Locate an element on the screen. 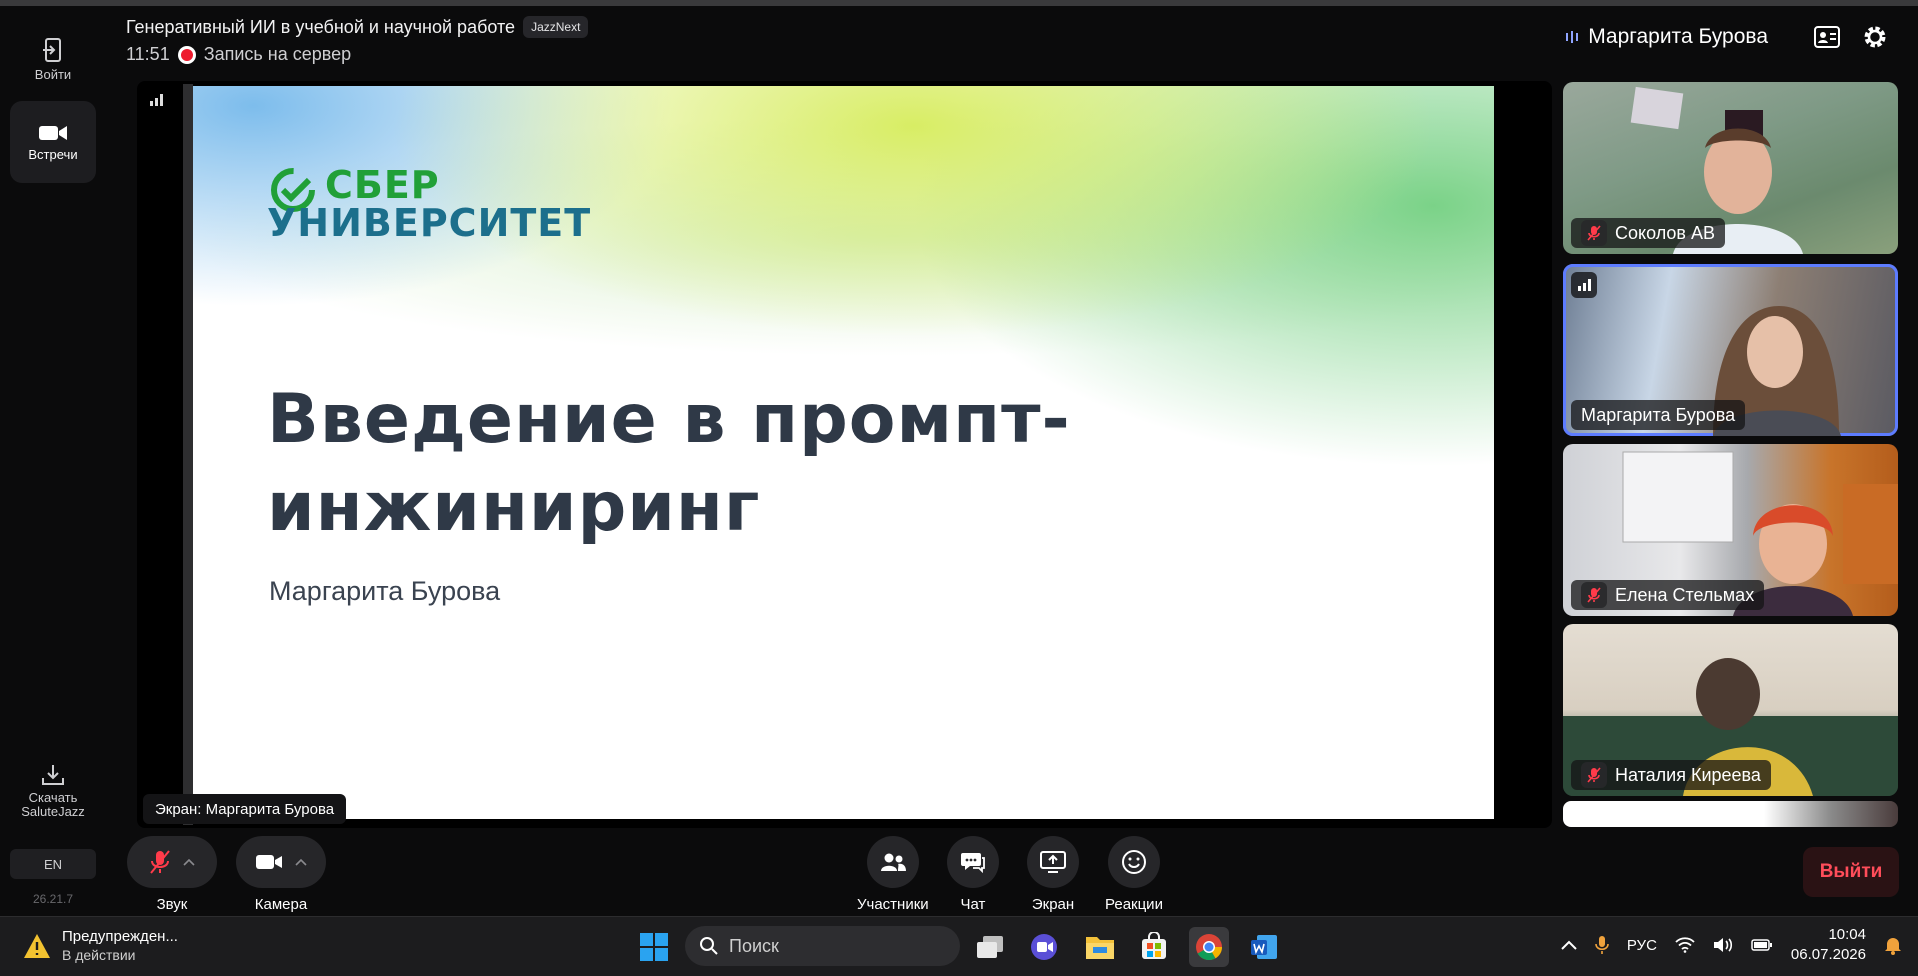 Image resolution: width=1918 pixels, height=976 pixels. reactions-label: Реакции is located at coordinates (1134, 904).